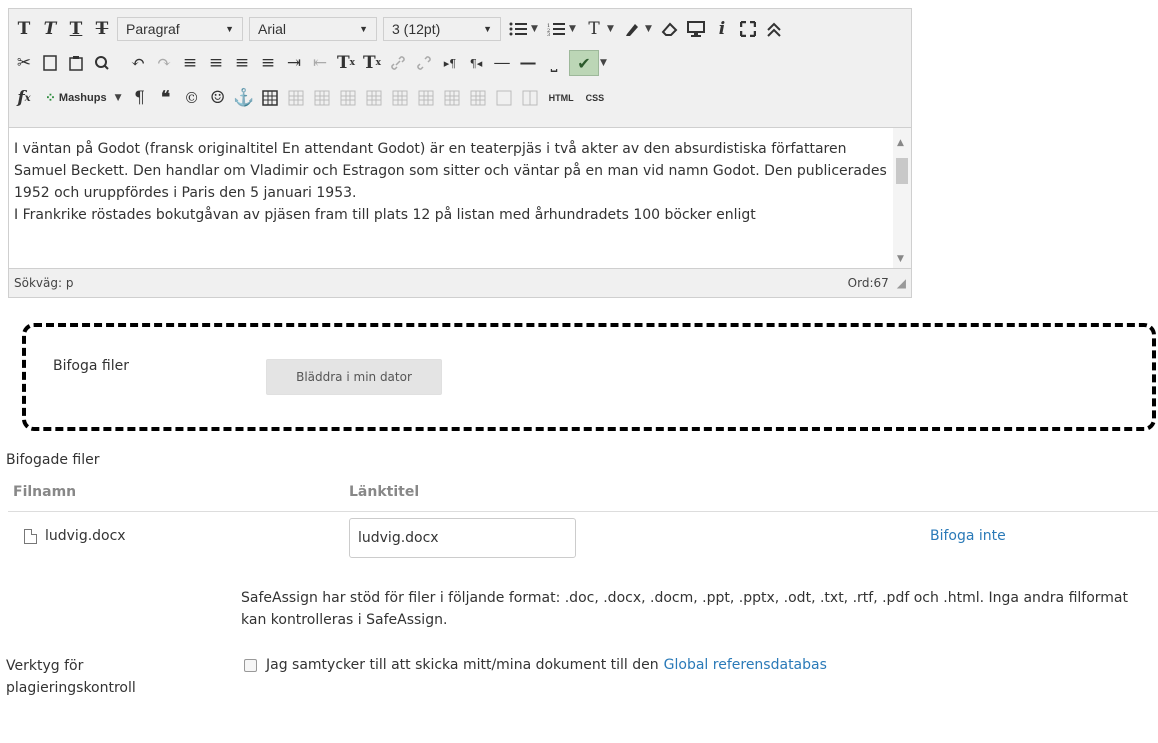  I want to click on toolbar-row-3: fx ⁘ Mashups ▼ ¶ ❝ © ☺ ⚓ HTML CSS, so click(312, 98).